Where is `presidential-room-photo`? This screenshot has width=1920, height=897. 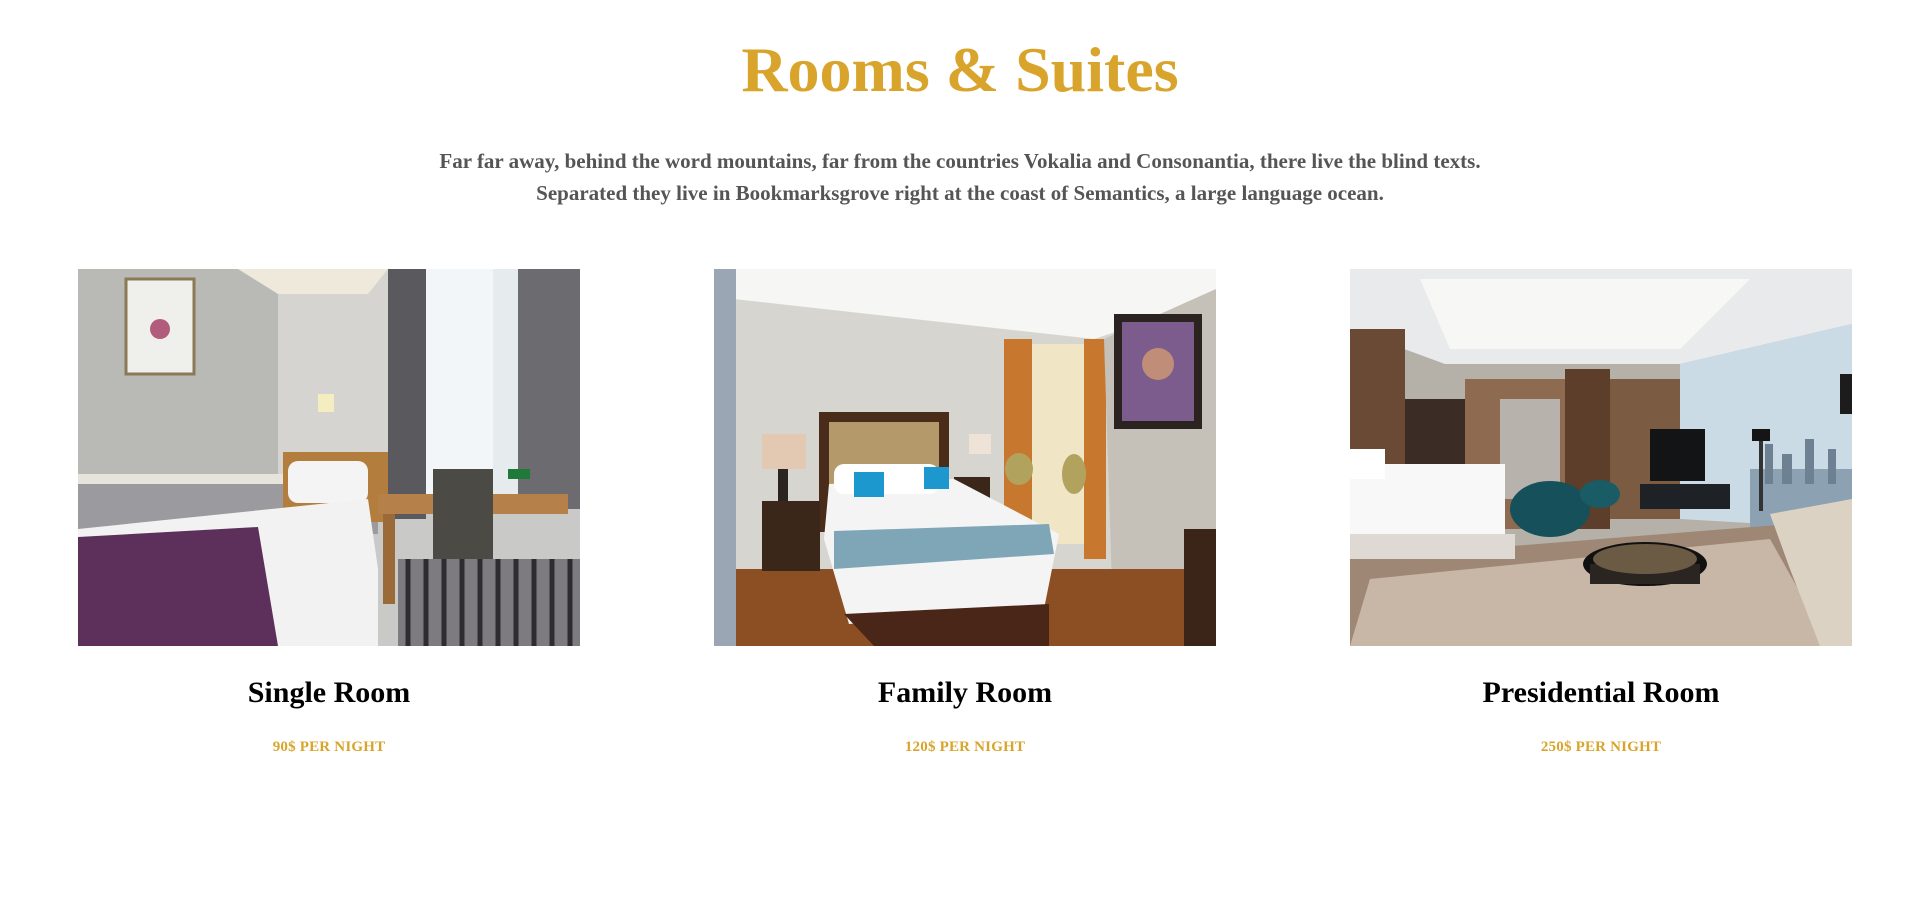
presidential-room-photo is located at coordinates (1601, 457).